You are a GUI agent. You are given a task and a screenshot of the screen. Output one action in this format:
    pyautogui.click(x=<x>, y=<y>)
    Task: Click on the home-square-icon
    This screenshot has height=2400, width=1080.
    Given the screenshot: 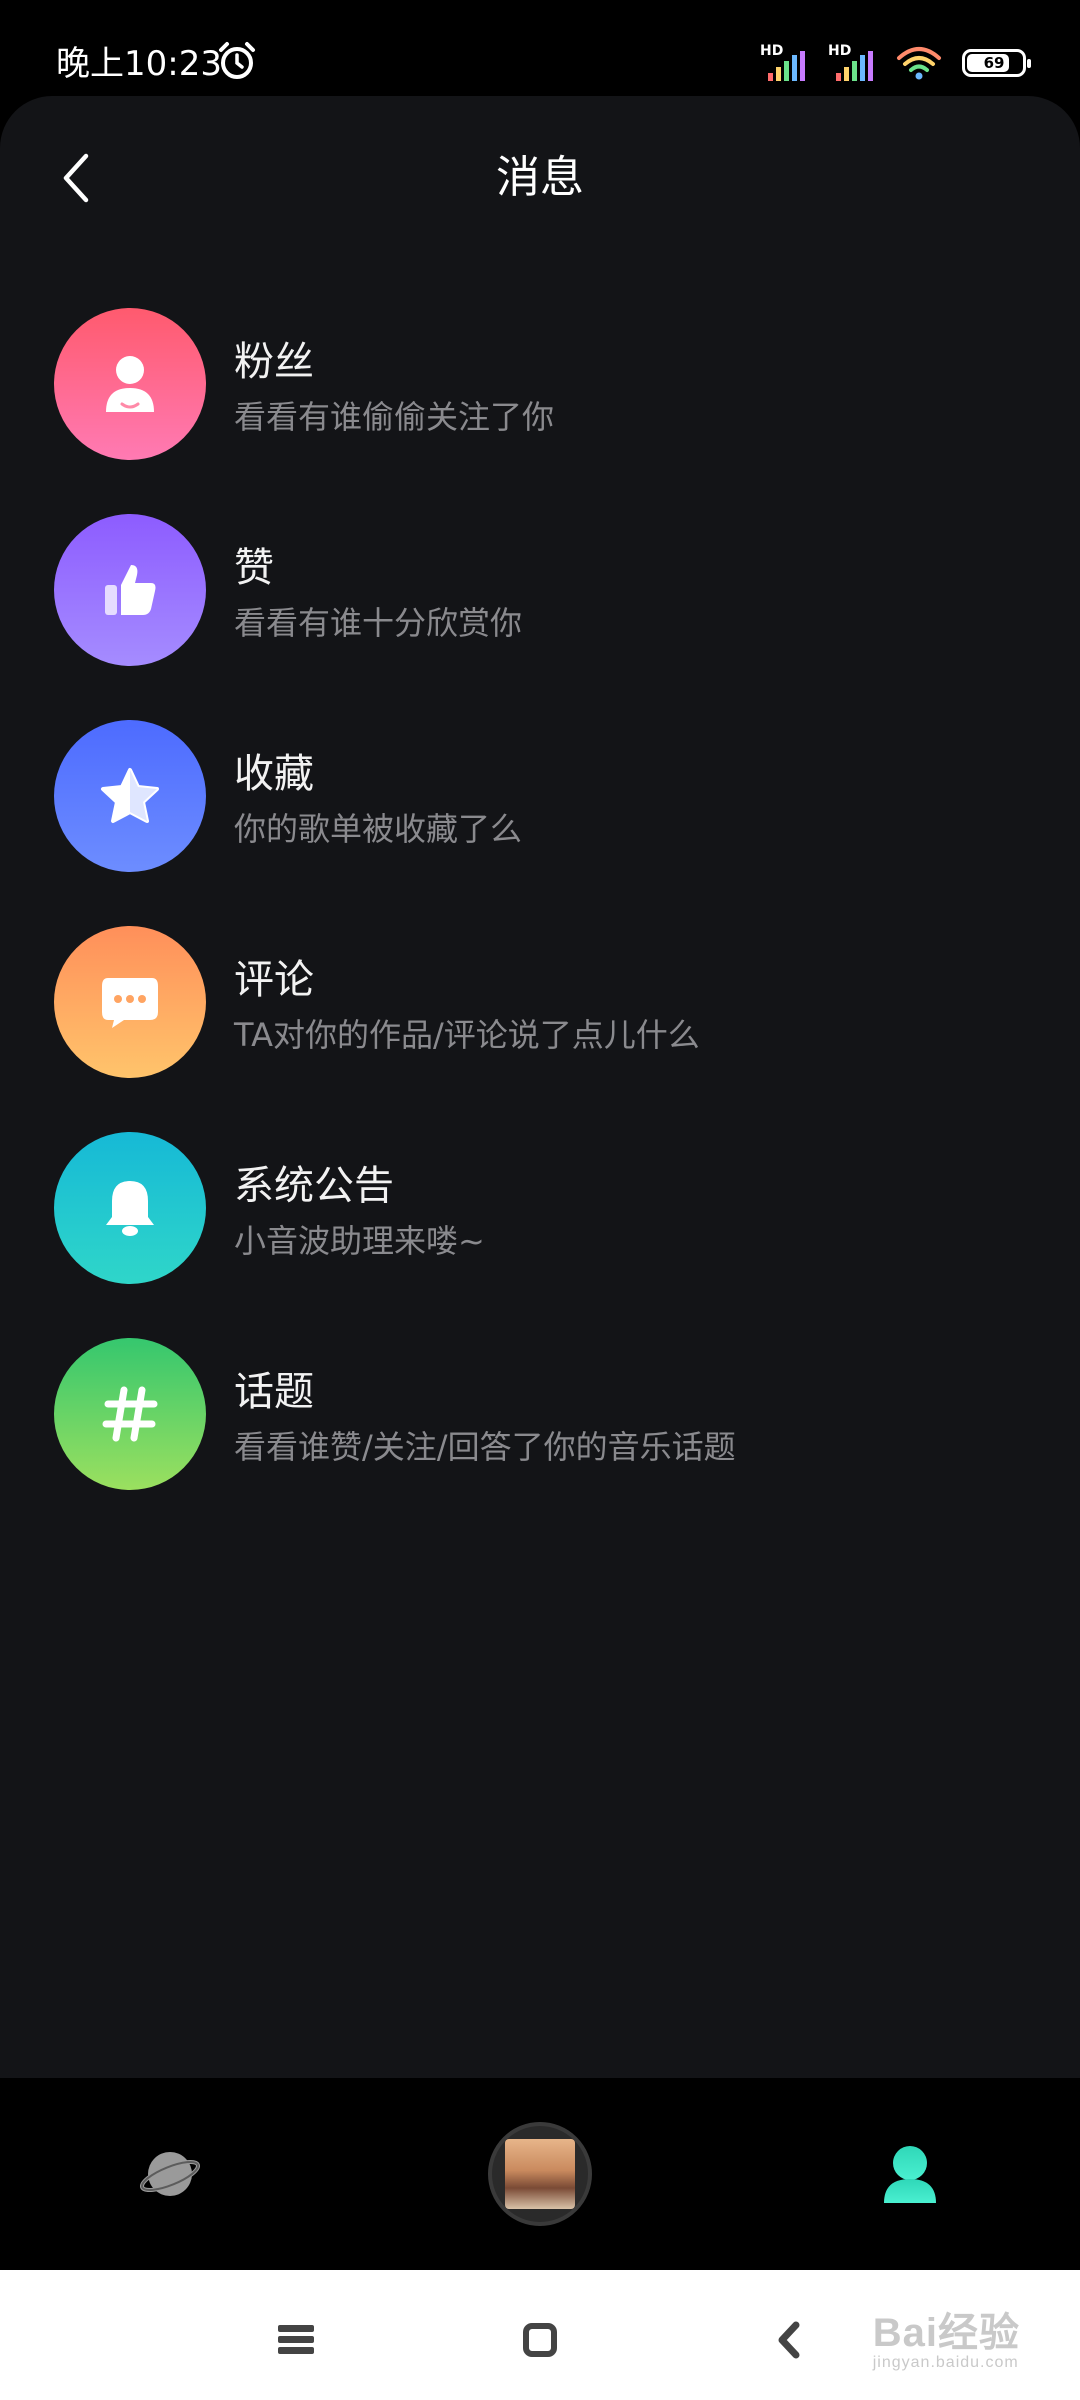 What is the action you would take?
    pyautogui.click(x=540, y=2340)
    